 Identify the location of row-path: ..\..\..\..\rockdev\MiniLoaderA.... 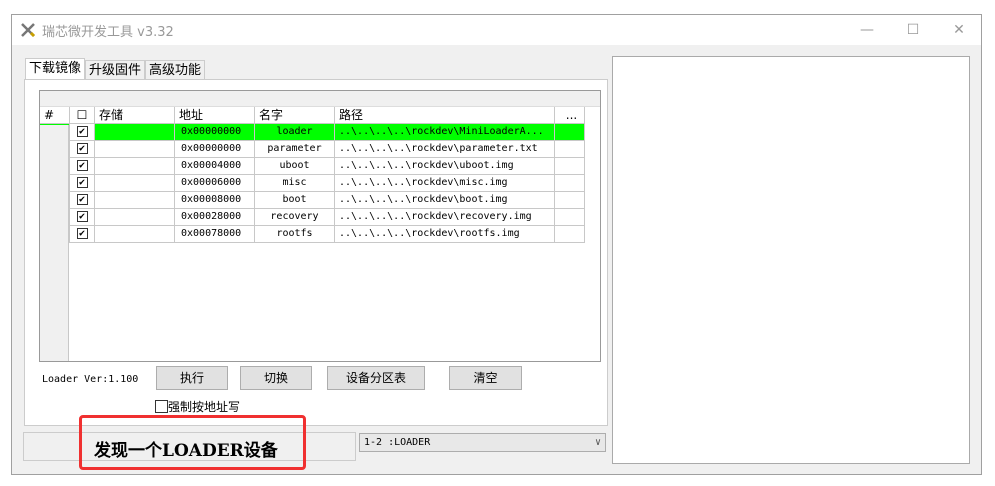
(445, 132).